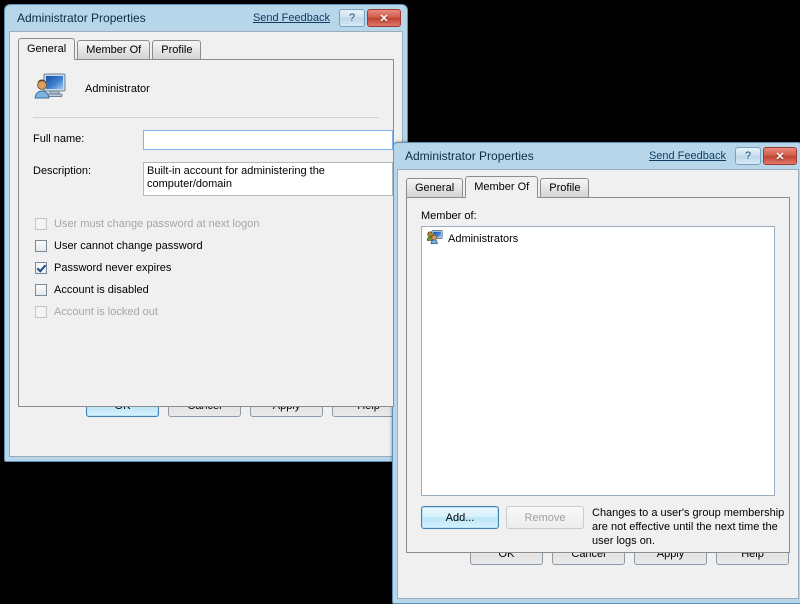  Describe the element at coordinates (598, 237) in the screenshot. I see `list-item: Administrators` at that location.